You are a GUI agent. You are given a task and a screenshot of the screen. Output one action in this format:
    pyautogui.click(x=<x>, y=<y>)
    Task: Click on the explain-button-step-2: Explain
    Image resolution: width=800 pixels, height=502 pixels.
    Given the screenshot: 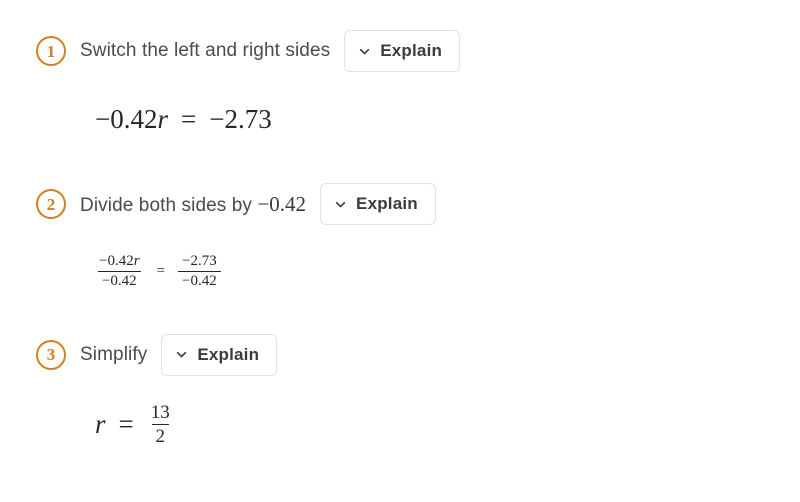 What is the action you would take?
    pyautogui.click(x=378, y=204)
    